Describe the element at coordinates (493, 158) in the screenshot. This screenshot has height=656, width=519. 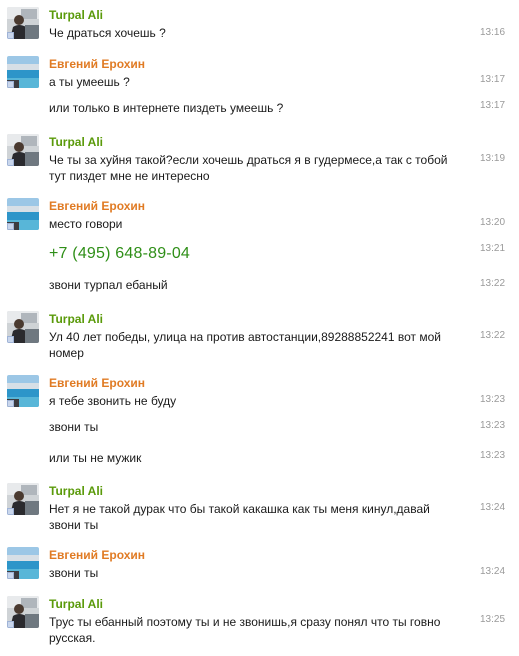
I see `message-time: 13:19` at that location.